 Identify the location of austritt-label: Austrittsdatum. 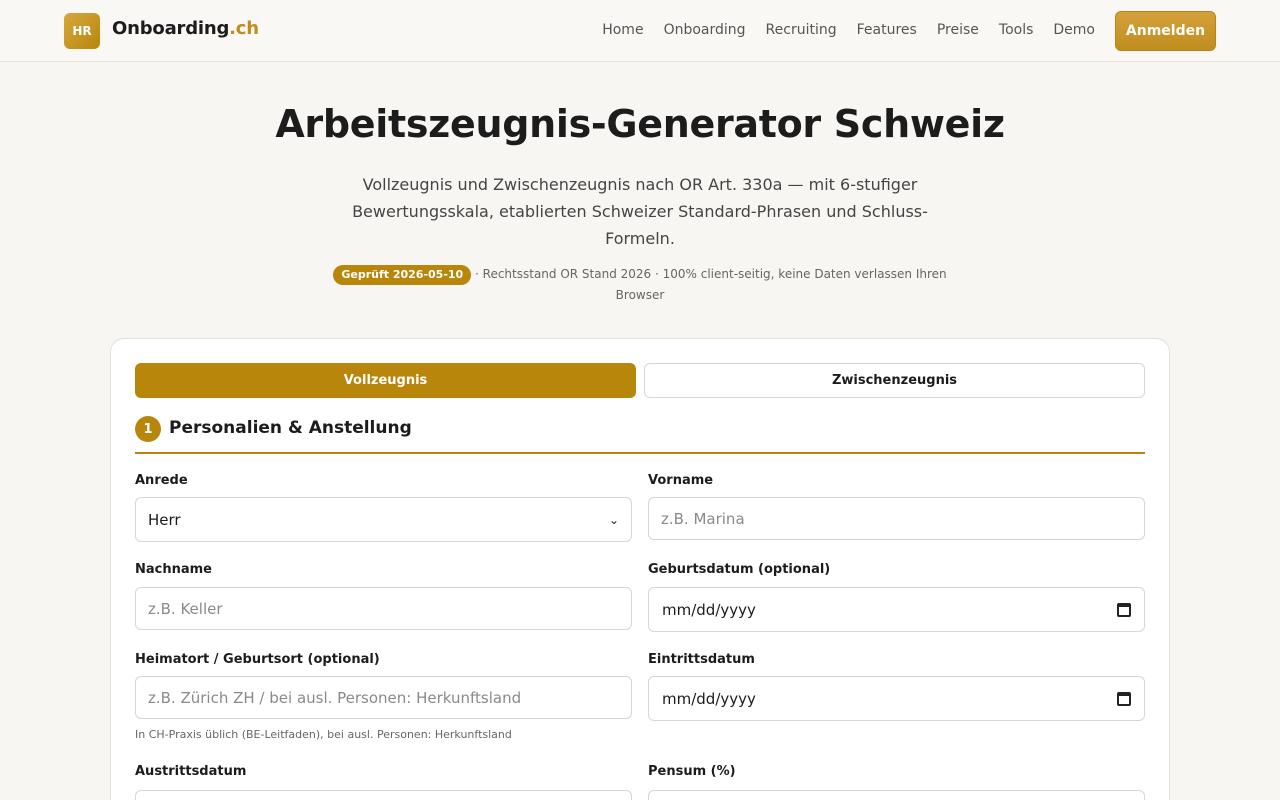
(191, 771).